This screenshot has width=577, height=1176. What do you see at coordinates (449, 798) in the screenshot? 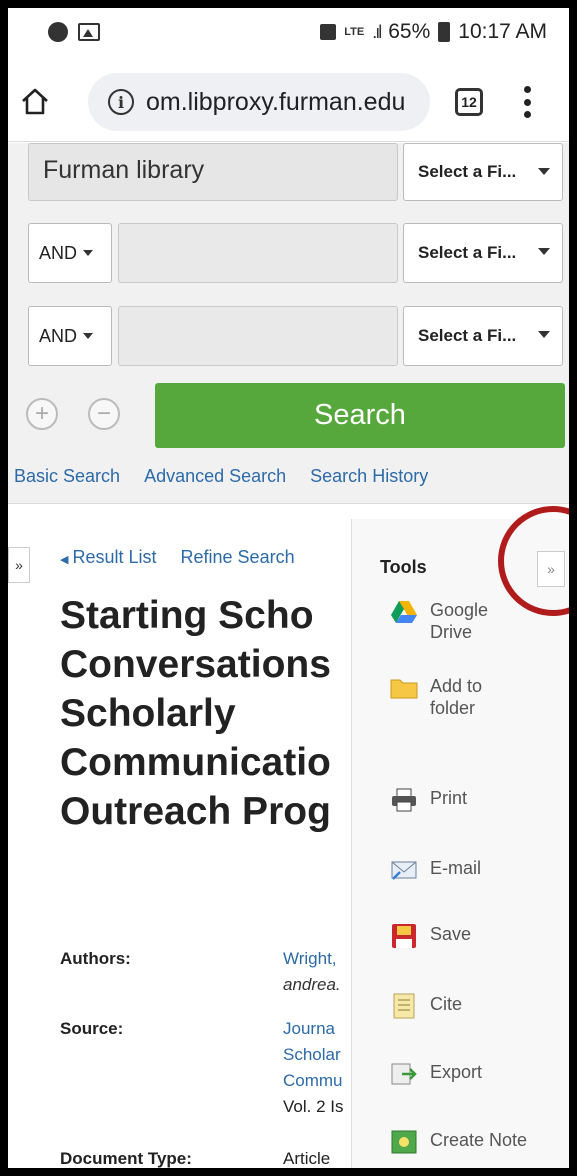
I see `tool-label: Print` at bounding box center [449, 798].